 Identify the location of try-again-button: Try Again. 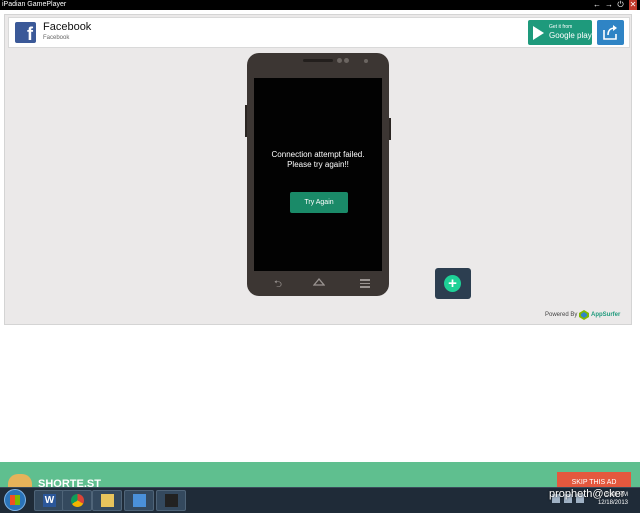
(319, 202).